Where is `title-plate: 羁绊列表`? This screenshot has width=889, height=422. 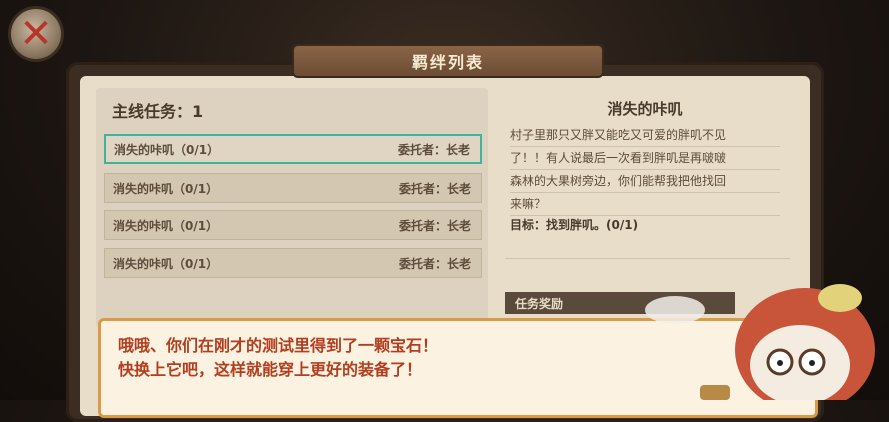 title-plate: 羁绊列表 is located at coordinates (448, 61).